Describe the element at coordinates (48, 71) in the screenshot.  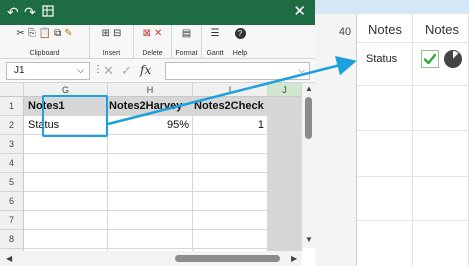
I see `name-box: J1 ⌵` at that location.